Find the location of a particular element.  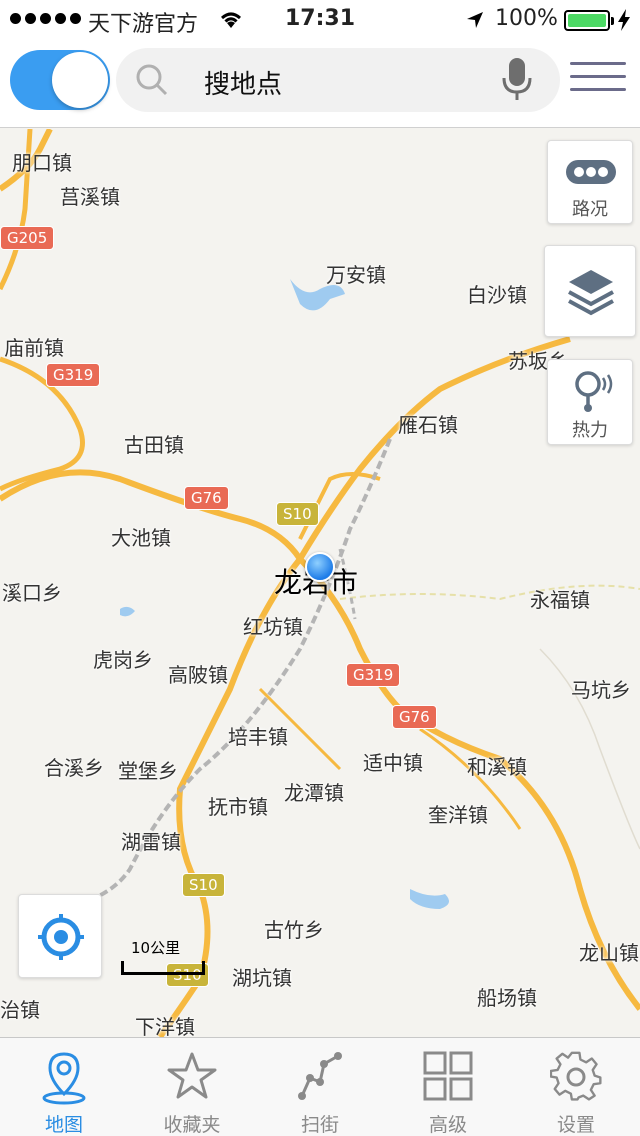

tab-label: 扫街 is located at coordinates (319, 1125).